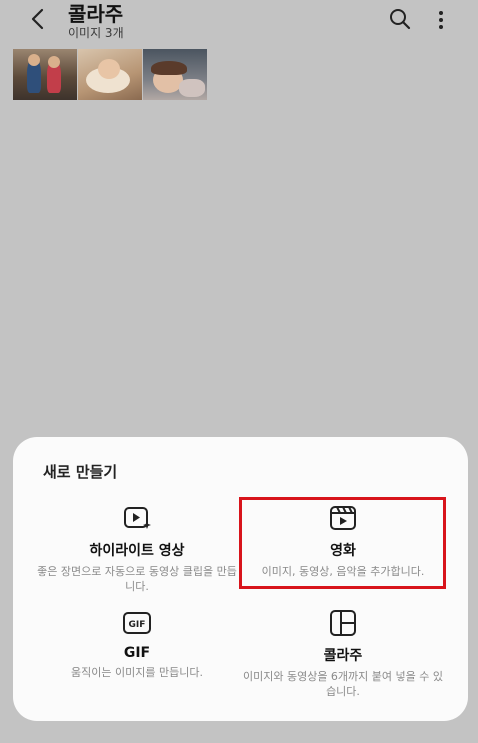 This screenshot has width=478, height=743. I want to click on highlight-video-option: 하이라이트 영상 좋은 장면으로 자동으로 동영상 클립을 만듭니다., so click(137, 548).